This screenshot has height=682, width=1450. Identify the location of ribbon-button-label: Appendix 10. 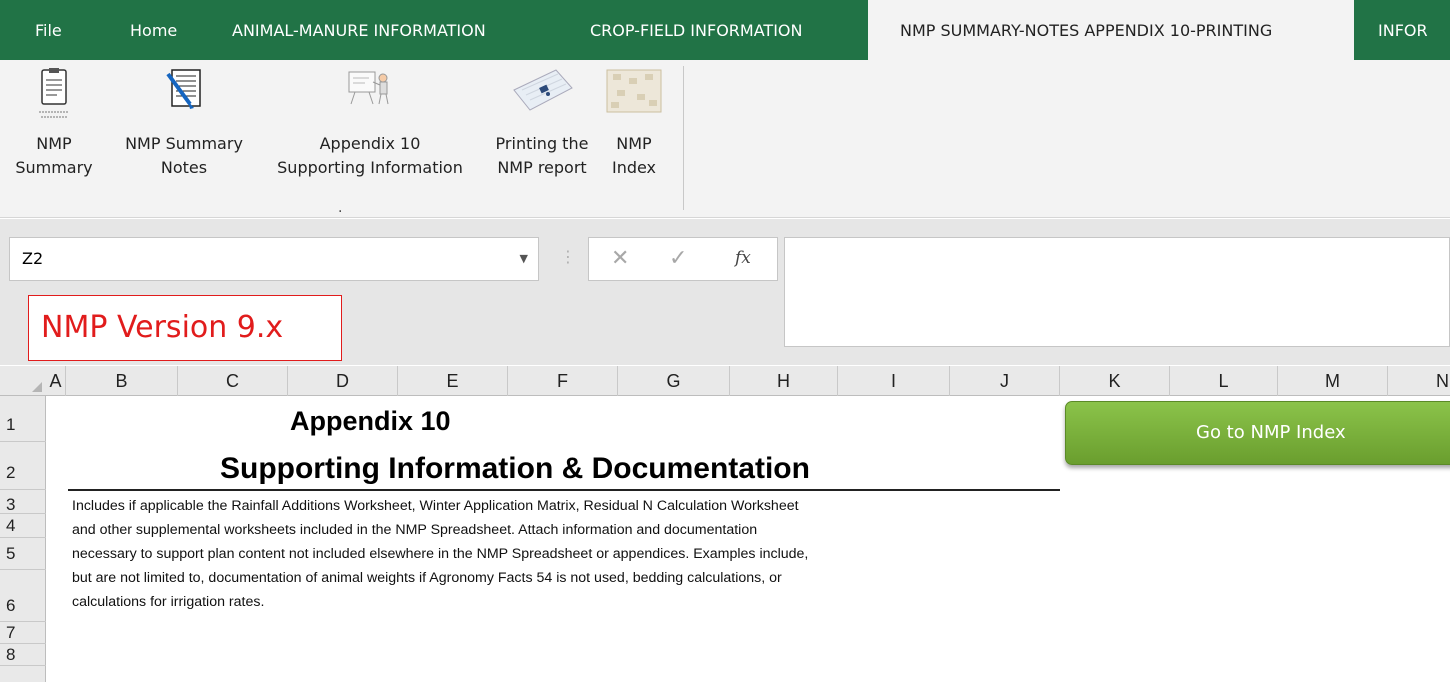
(370, 143).